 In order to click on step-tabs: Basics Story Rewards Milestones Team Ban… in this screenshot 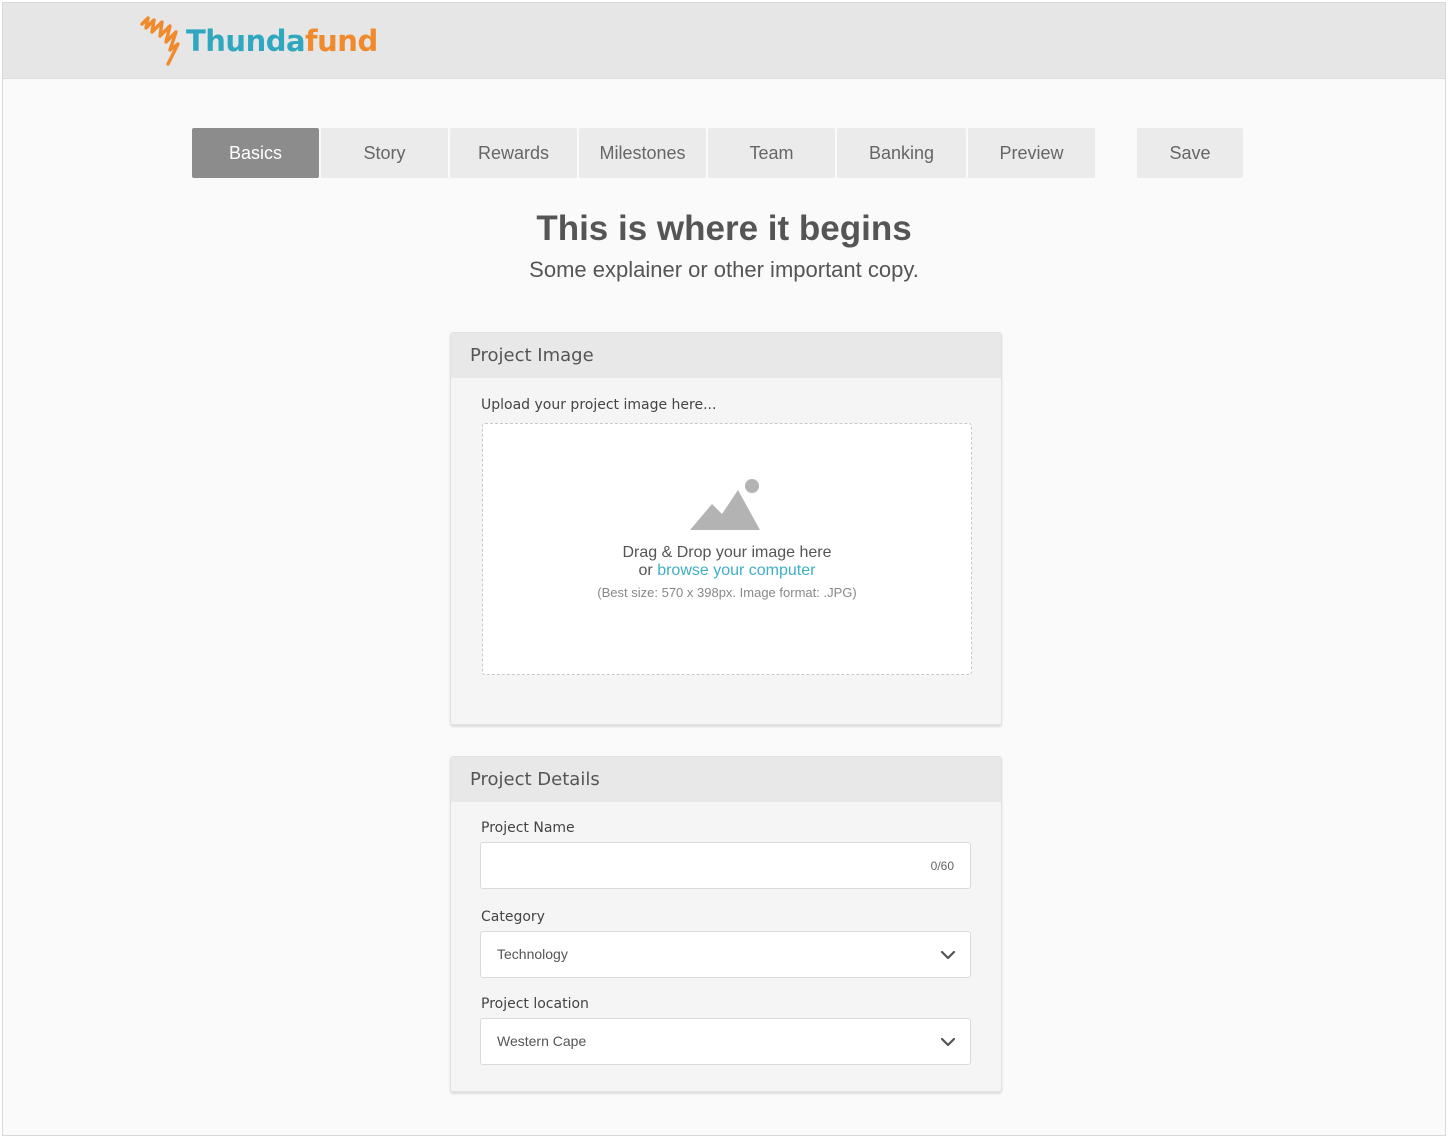, I will do `click(644, 153)`.